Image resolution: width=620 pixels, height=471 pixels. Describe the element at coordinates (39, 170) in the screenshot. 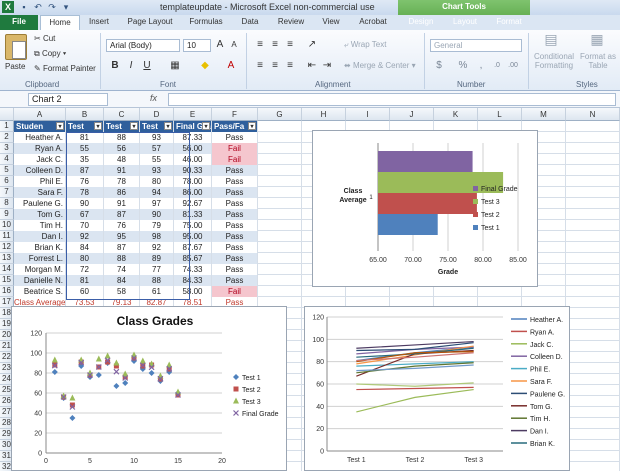

I see `student-name-cell: Colleen D.` at that location.